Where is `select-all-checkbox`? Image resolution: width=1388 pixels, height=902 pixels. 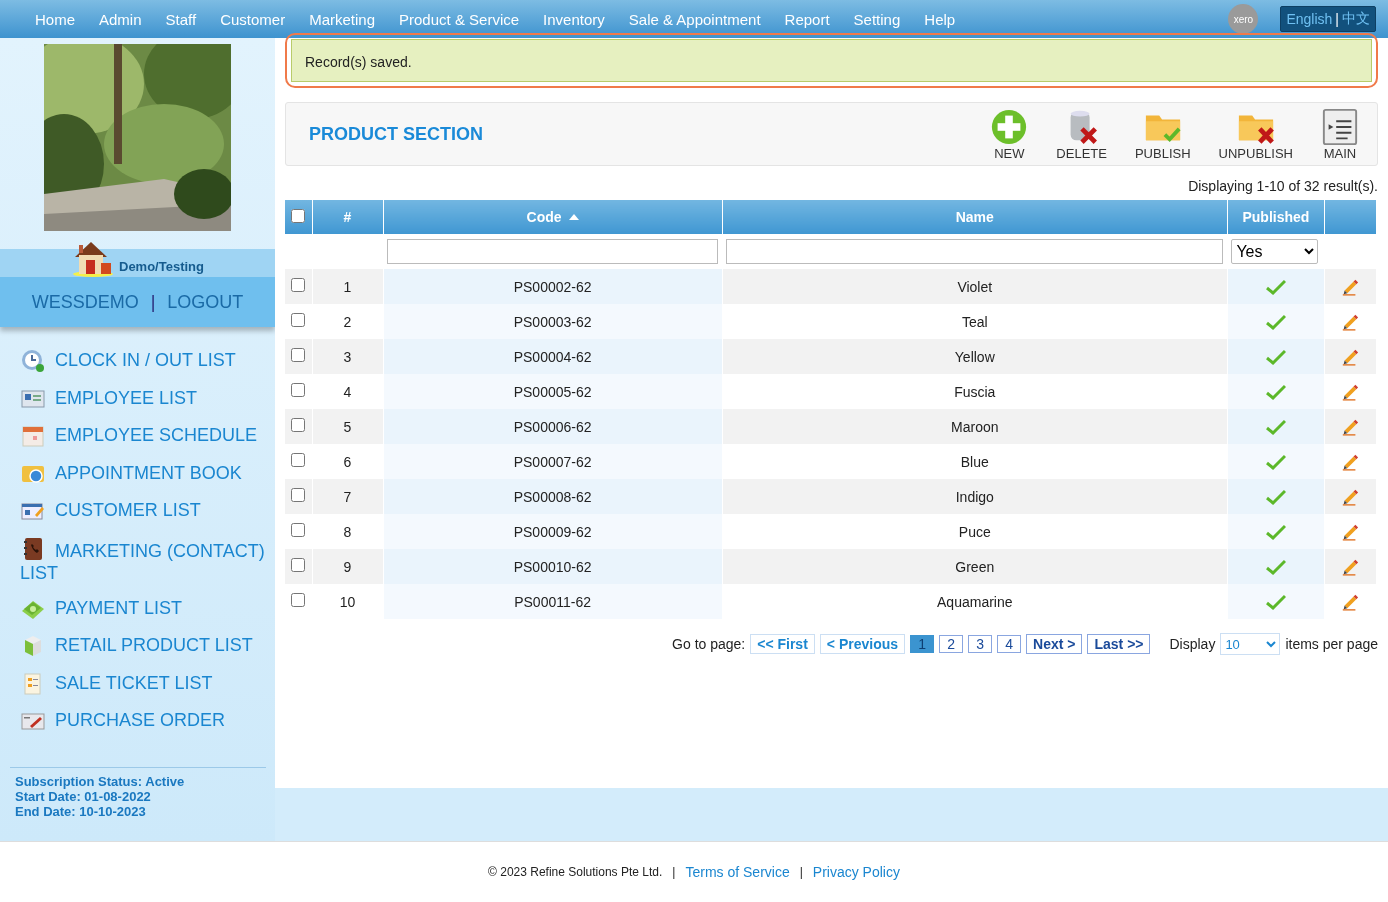
select-all-checkbox is located at coordinates (298, 215).